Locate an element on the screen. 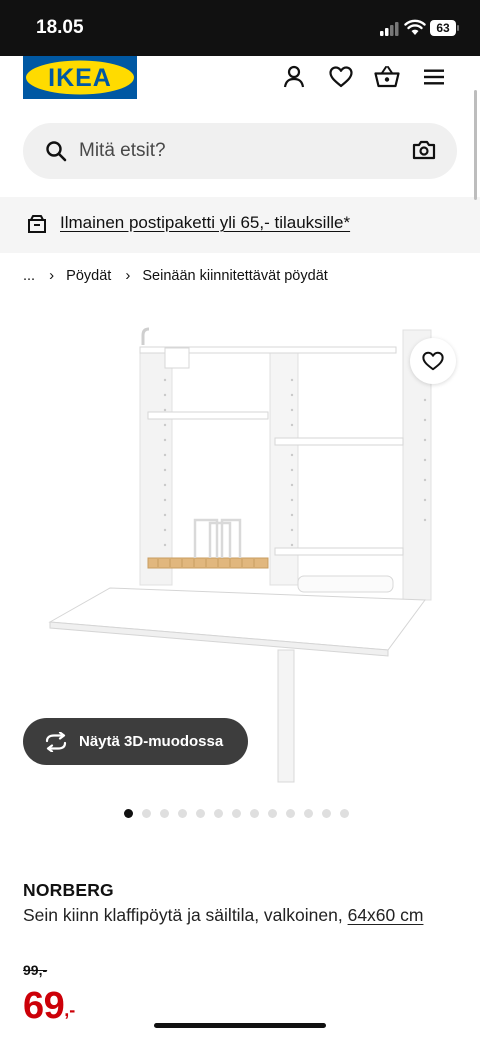 This screenshot has width=480, height=1039. carousel-pagination is located at coordinates (236, 814).